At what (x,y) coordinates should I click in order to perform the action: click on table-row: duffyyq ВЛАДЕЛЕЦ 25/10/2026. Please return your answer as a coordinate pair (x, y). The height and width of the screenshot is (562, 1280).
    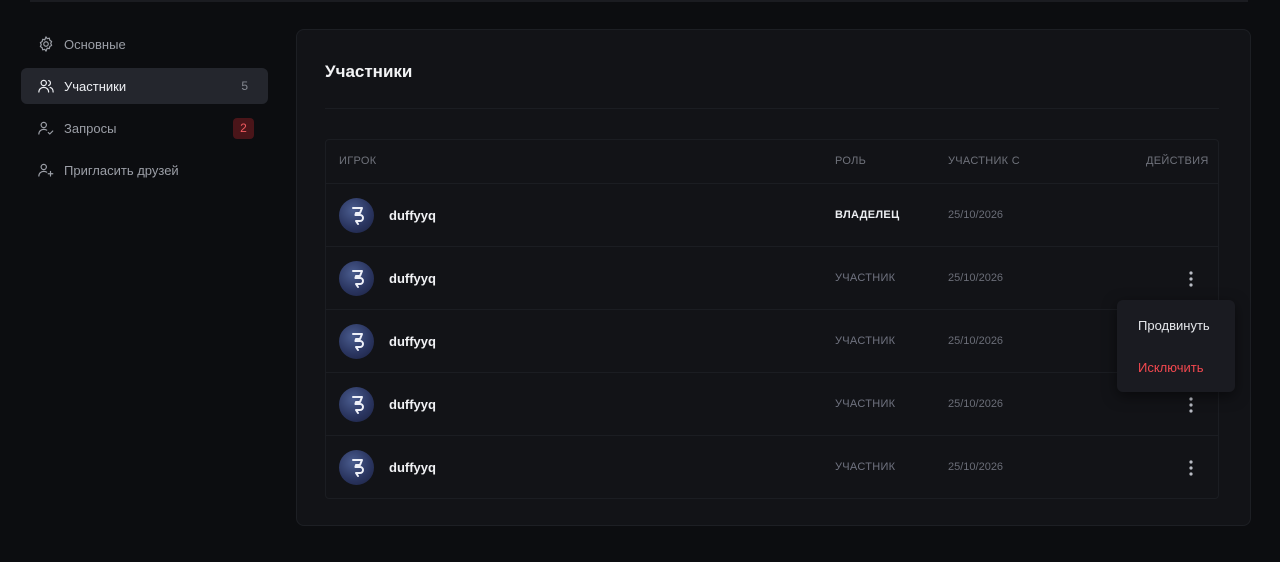
    Looking at the image, I should click on (772, 215).